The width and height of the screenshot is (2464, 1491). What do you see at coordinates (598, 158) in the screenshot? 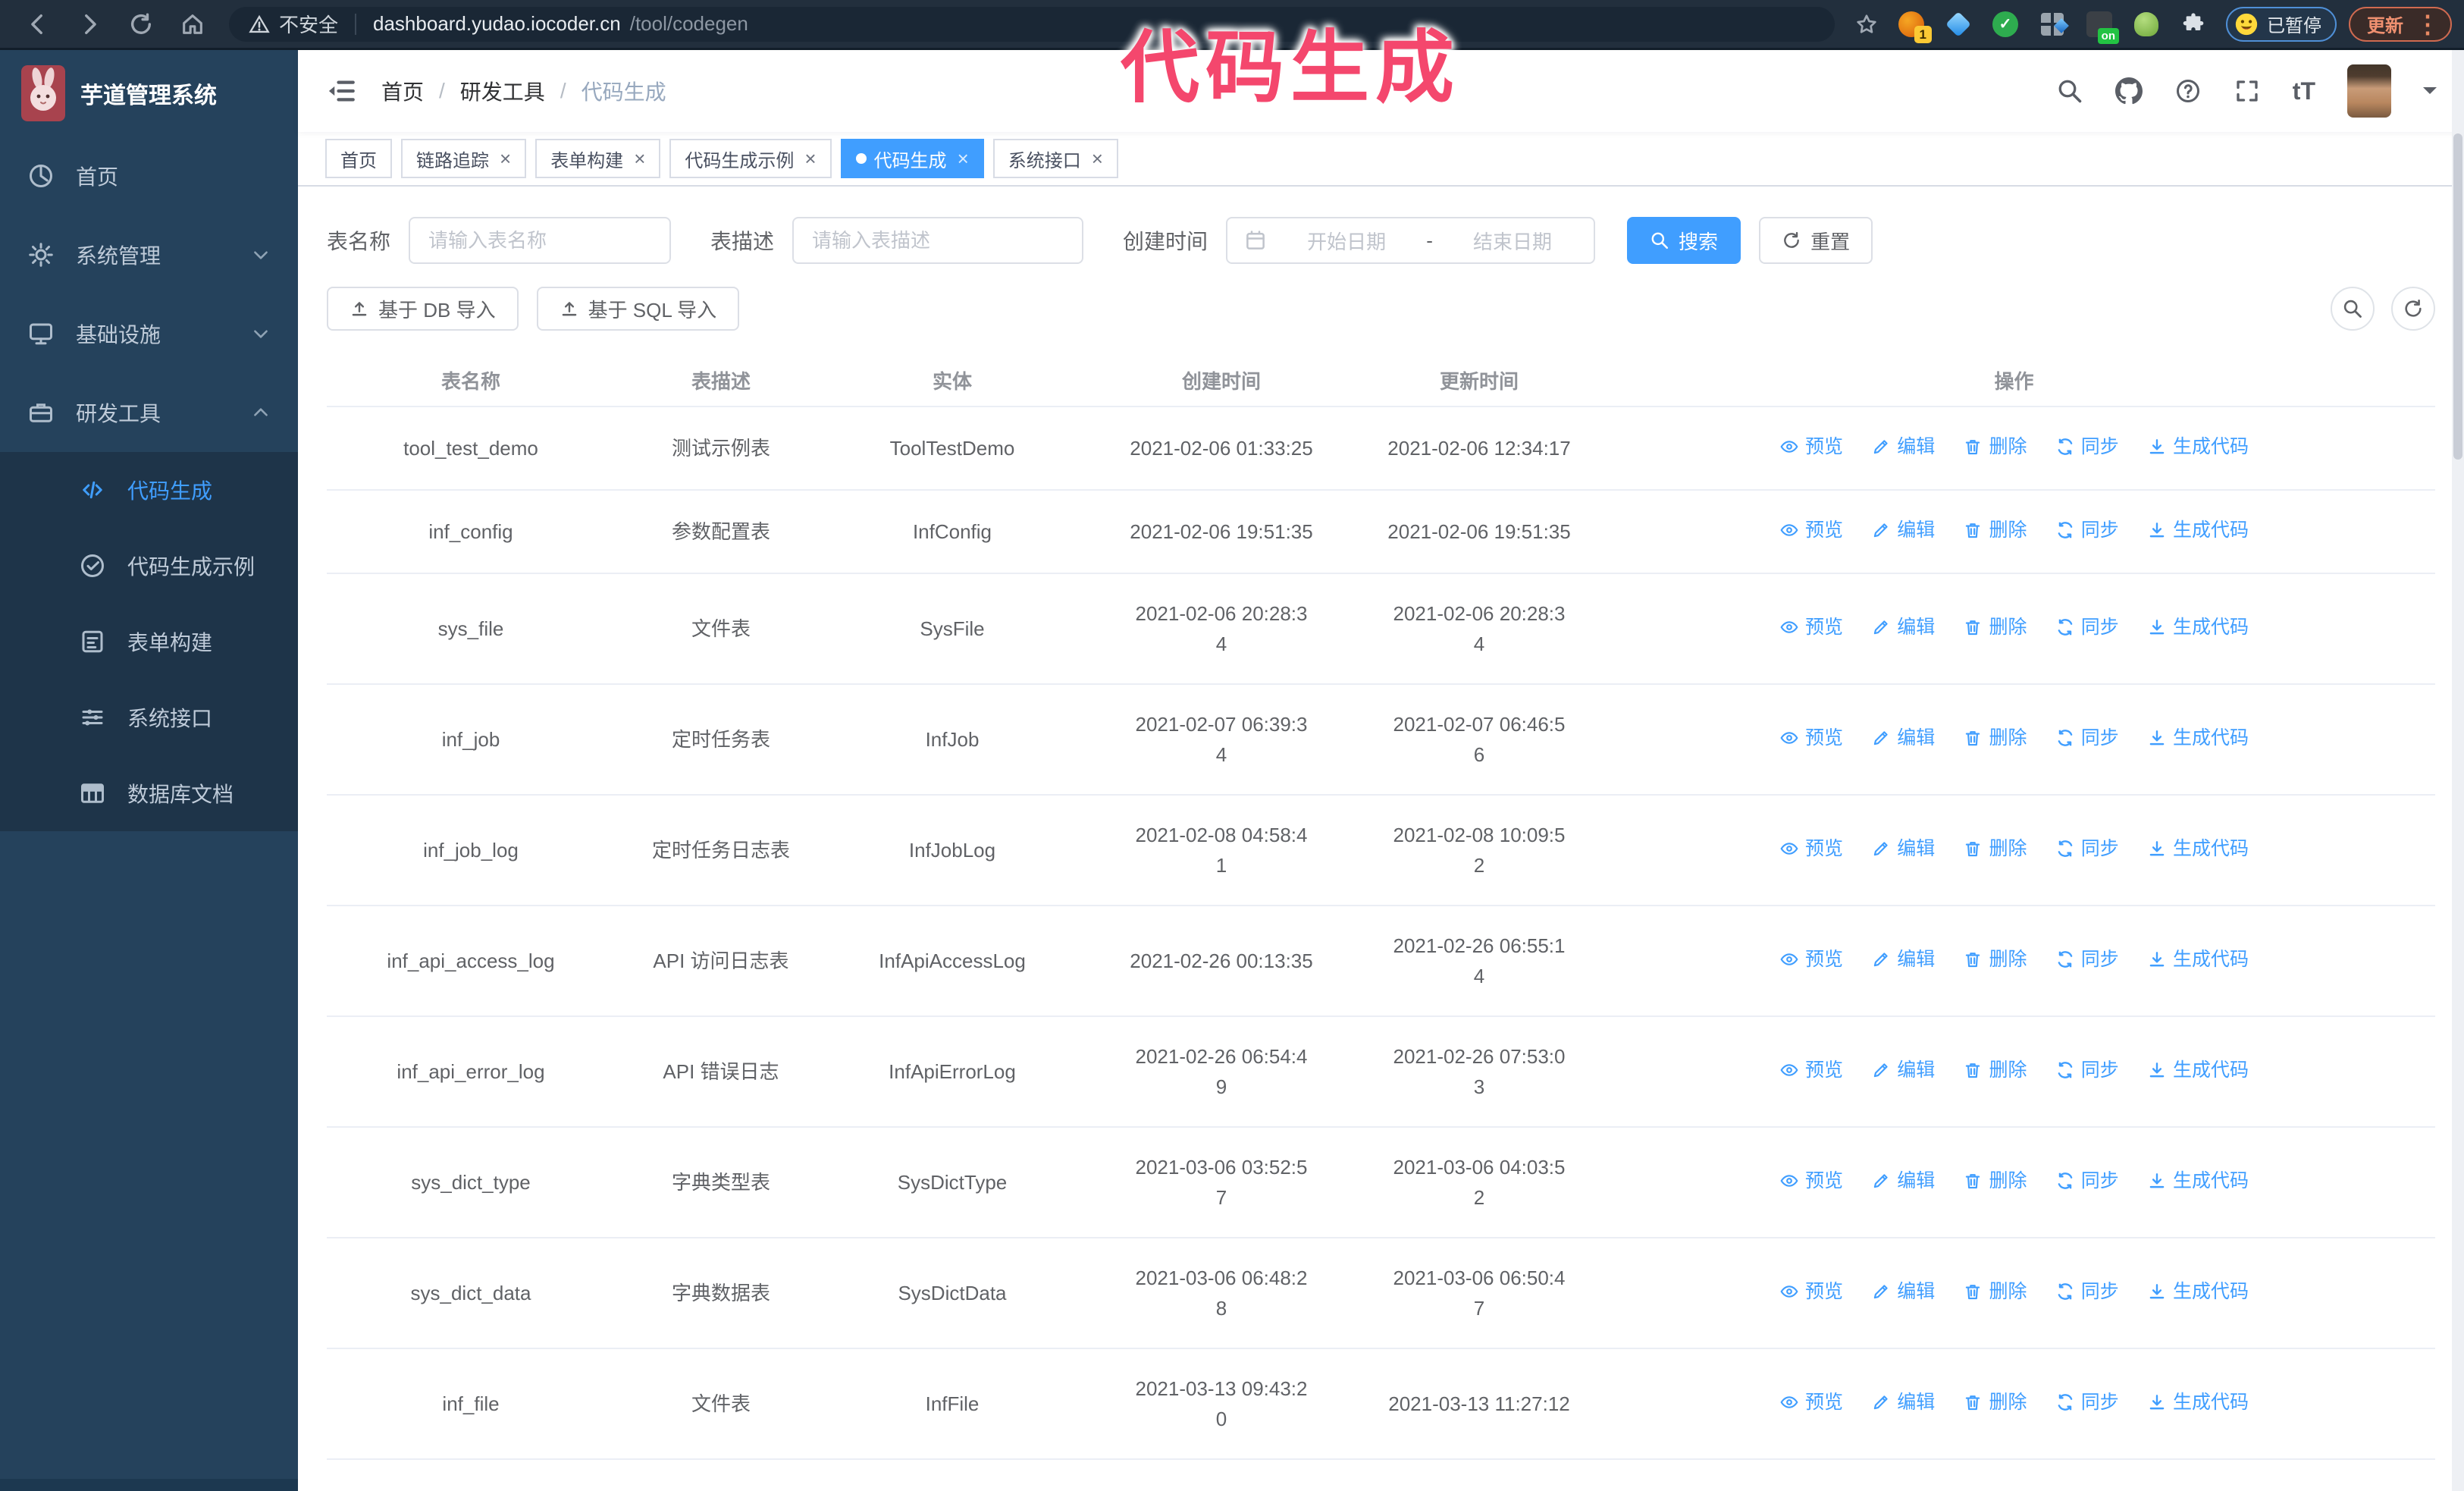
I see `tab-form-builder: 表单构建 ×` at bounding box center [598, 158].